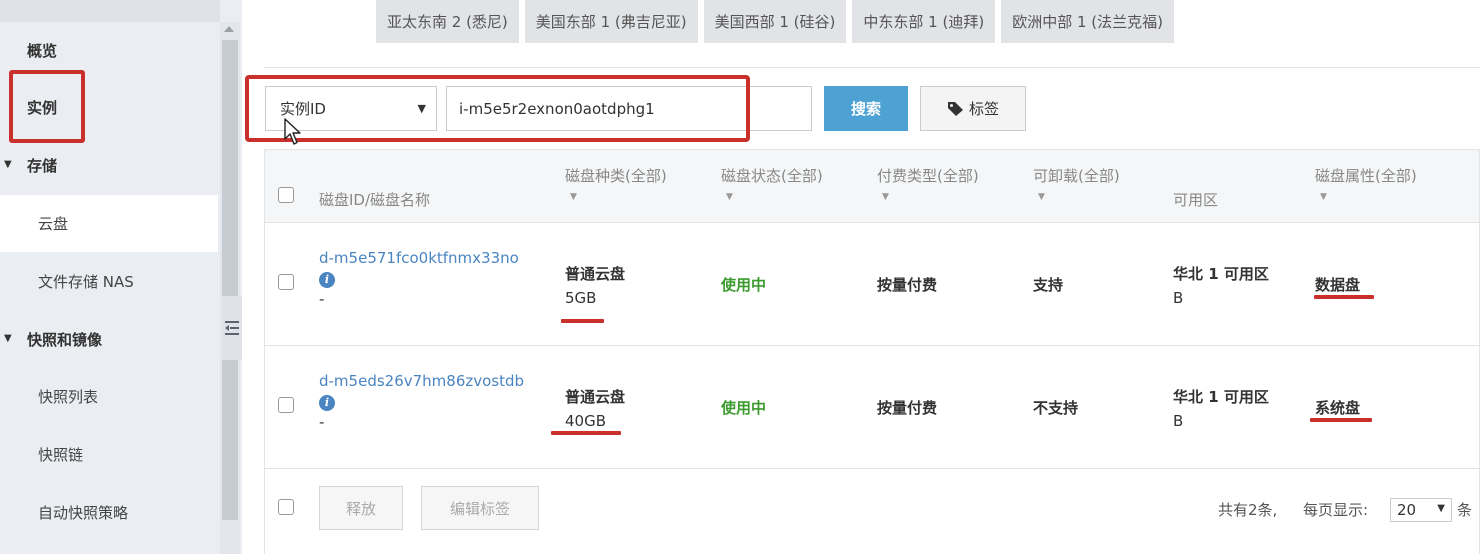 The width and height of the screenshot is (1480, 555). I want to click on edit-tags-button: 编辑标签, so click(480, 508).